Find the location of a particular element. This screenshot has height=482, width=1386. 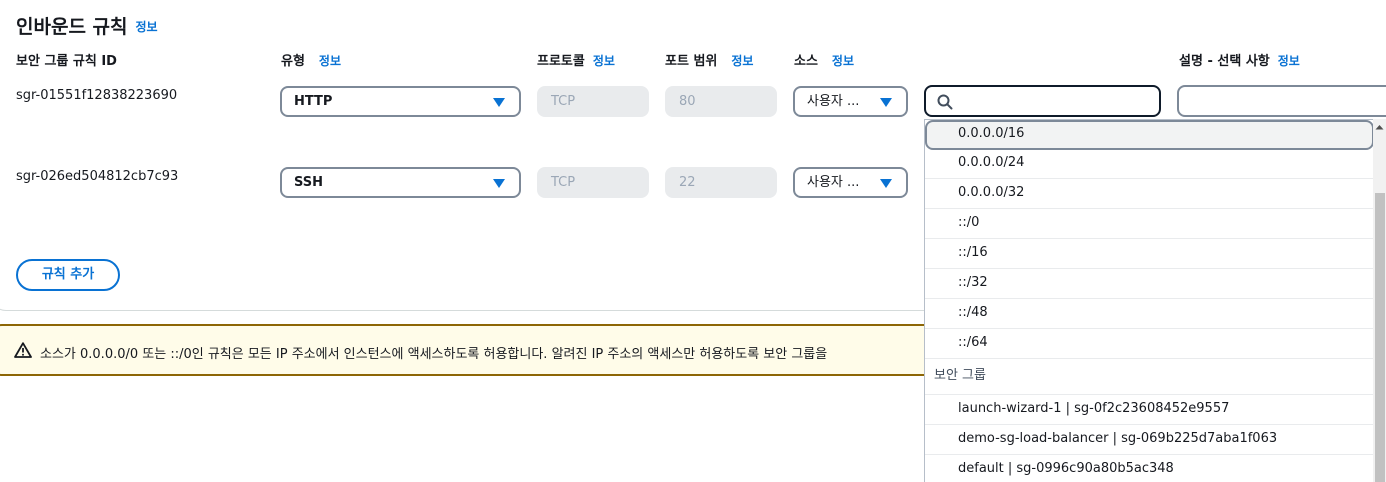

search-icon is located at coordinates (945, 102).